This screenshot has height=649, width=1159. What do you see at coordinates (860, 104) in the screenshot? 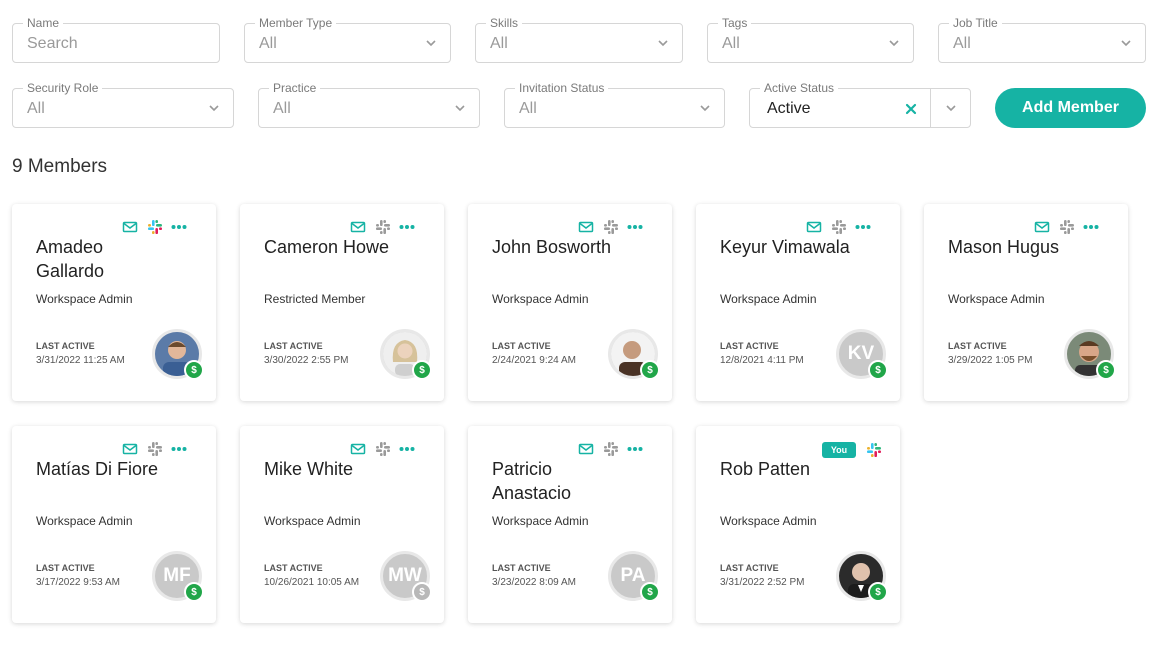
I see `active-status-filter: Active Status Active` at bounding box center [860, 104].